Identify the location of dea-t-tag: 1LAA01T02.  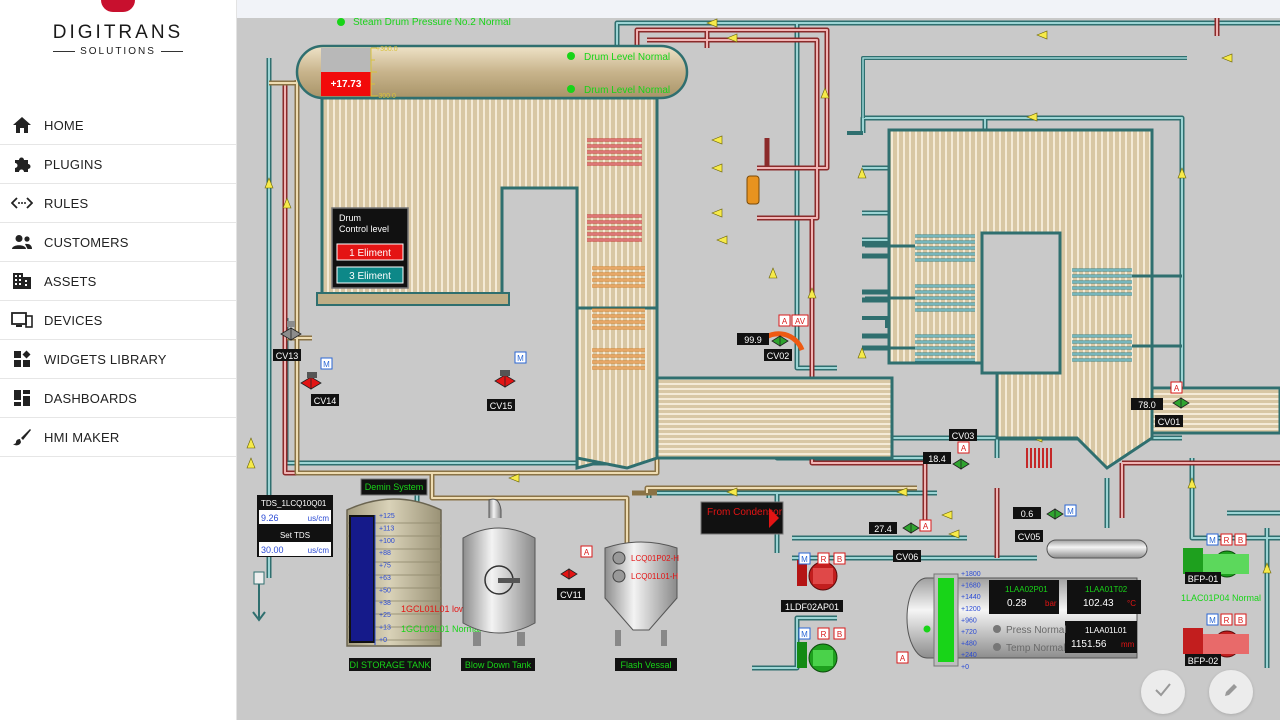
(1106, 589).